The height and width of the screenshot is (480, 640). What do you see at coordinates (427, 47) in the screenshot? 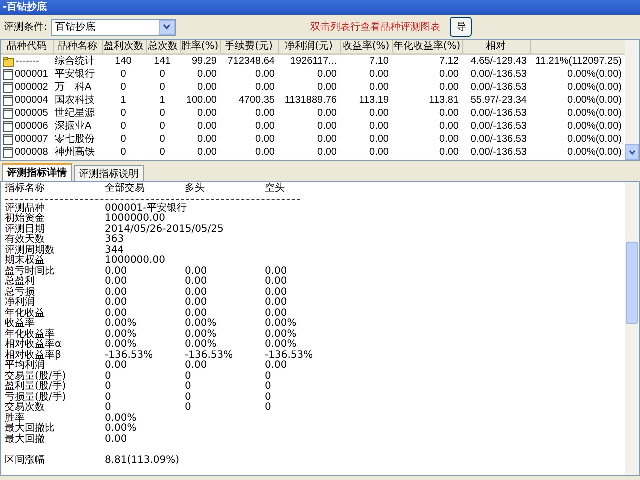
I see `column-header: 年化收益率(%)` at bounding box center [427, 47].